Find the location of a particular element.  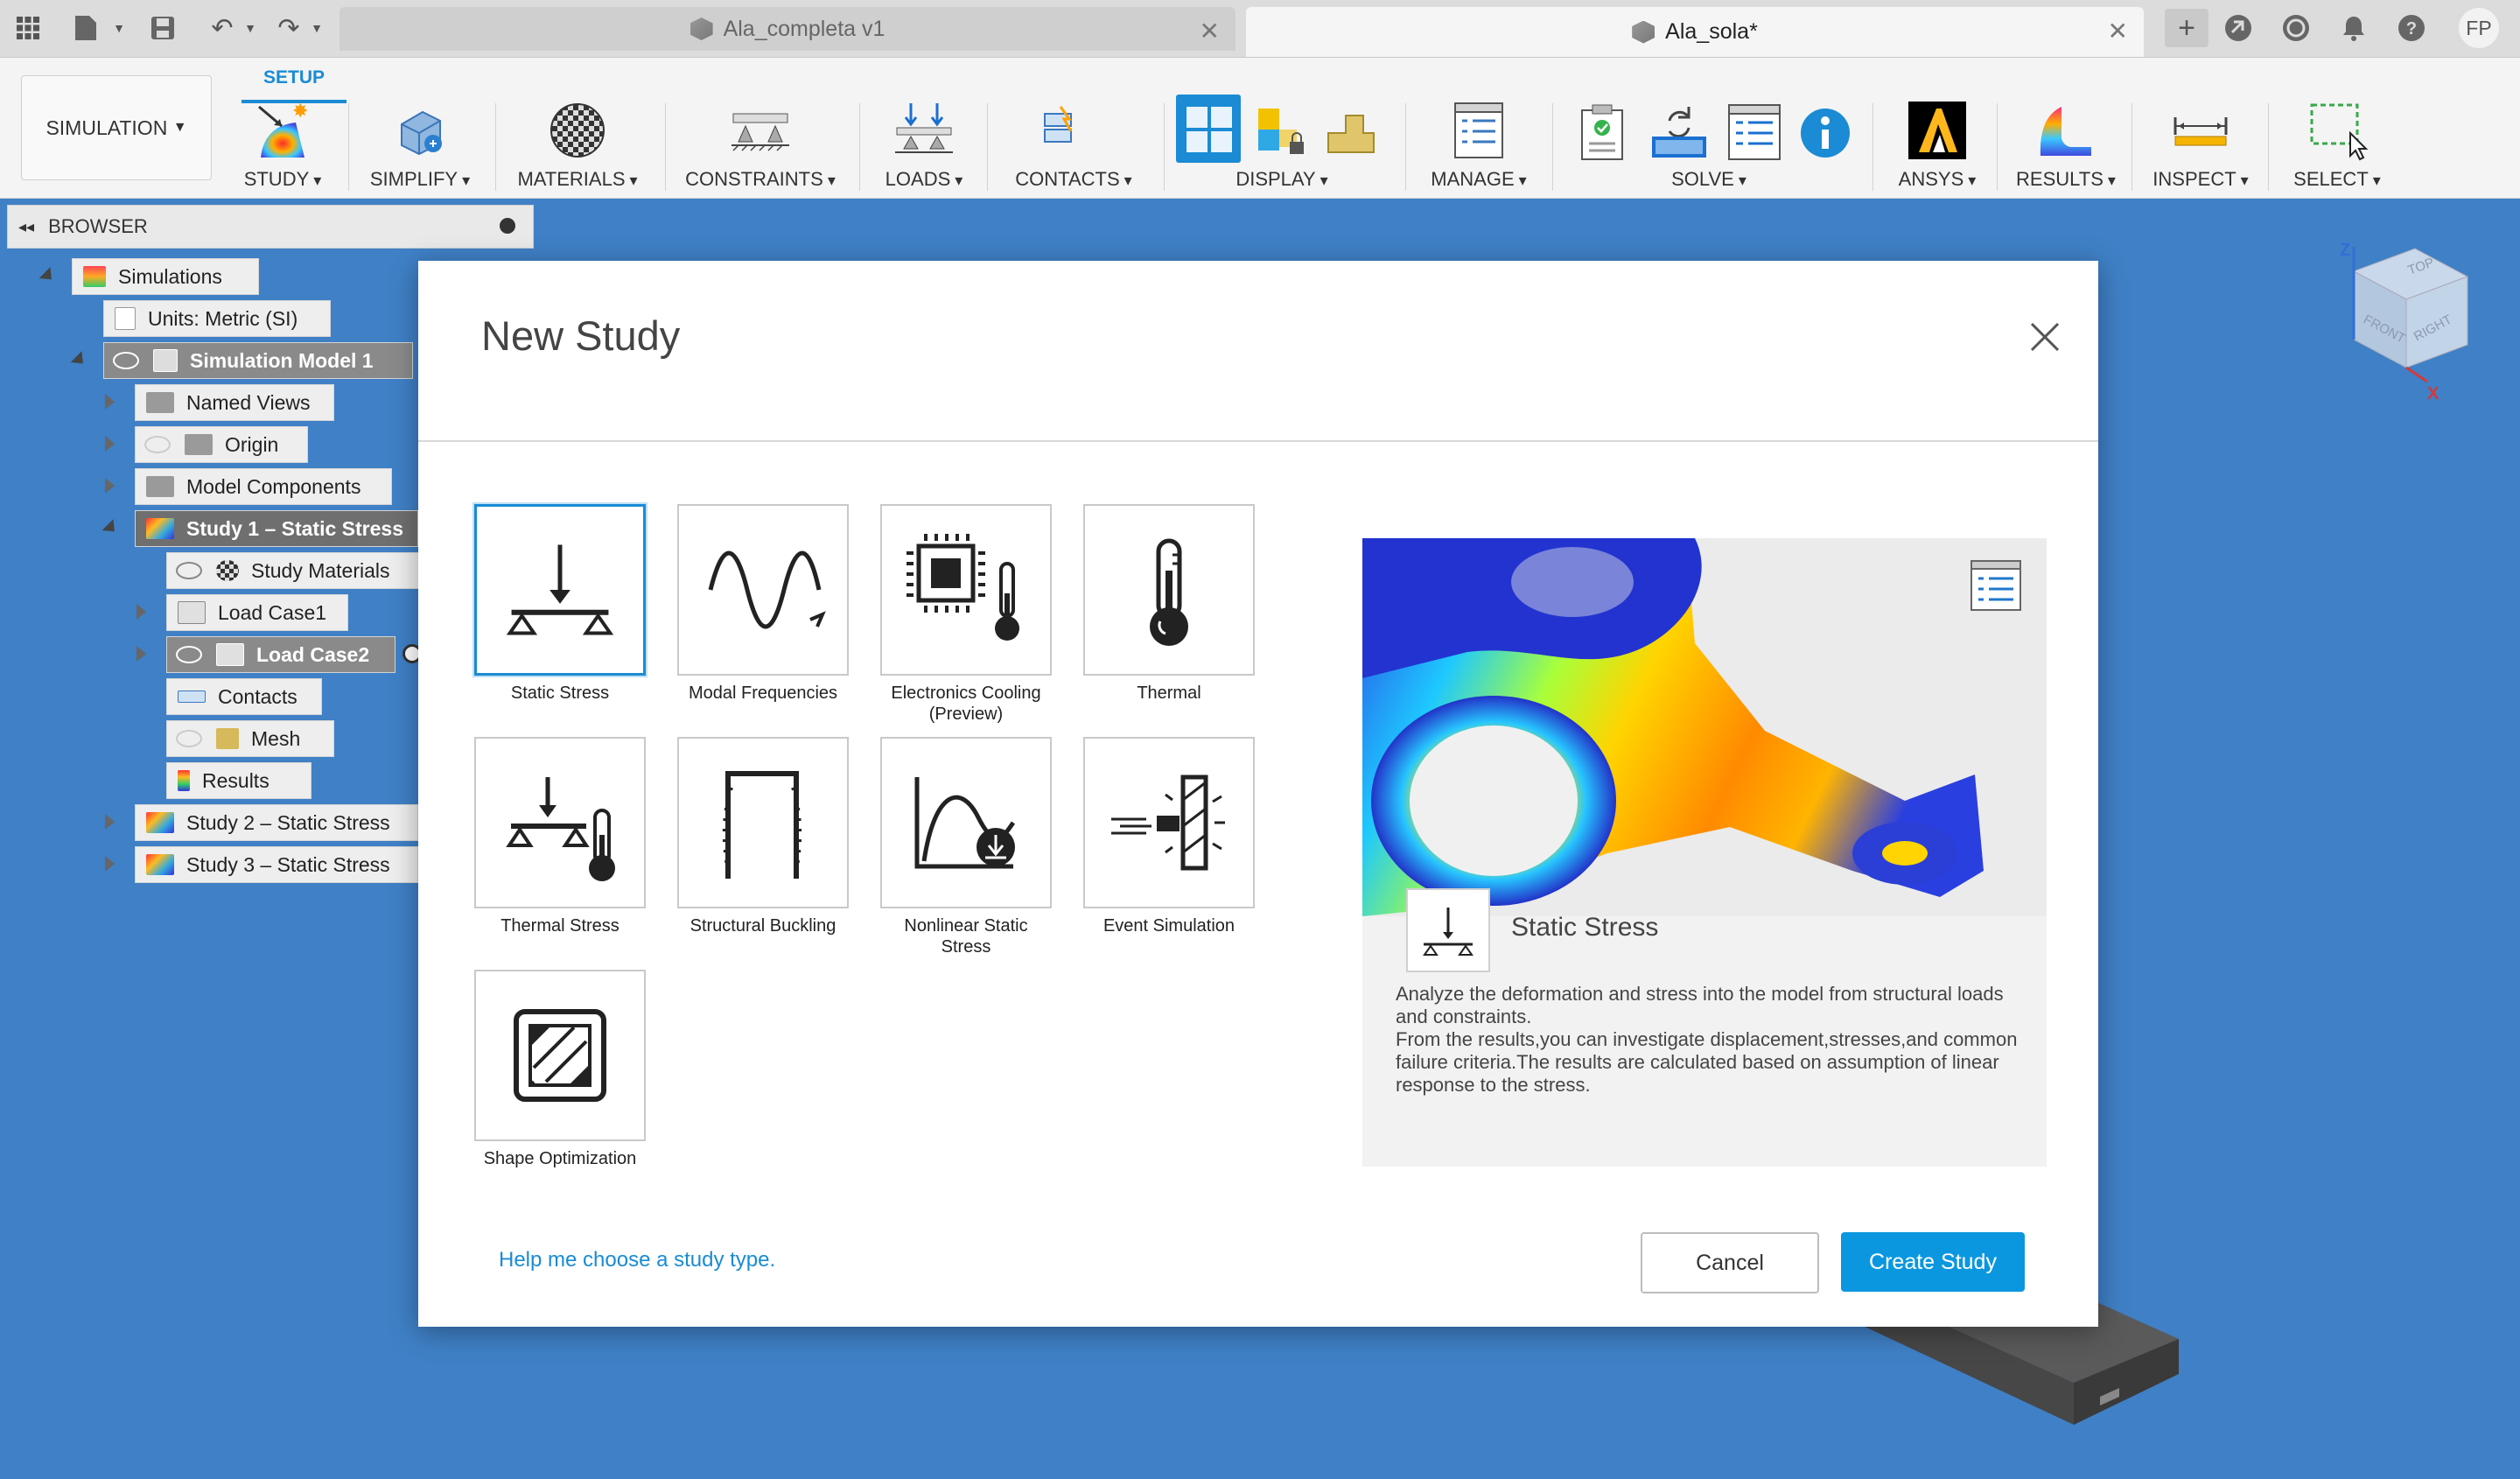

study-type-thermal: Thermal is located at coordinates (1169, 604).